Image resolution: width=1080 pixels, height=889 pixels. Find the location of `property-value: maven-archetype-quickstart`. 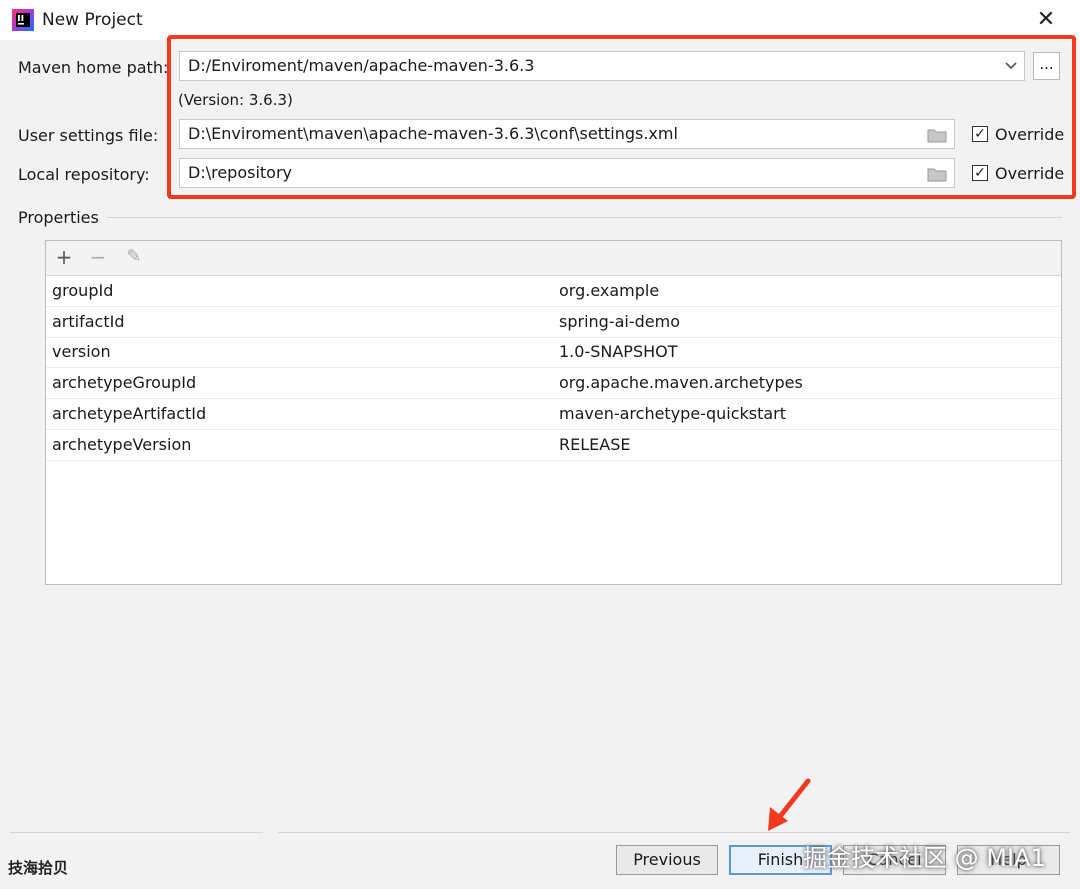

property-value: maven-archetype-quickstart is located at coordinates (672, 413).